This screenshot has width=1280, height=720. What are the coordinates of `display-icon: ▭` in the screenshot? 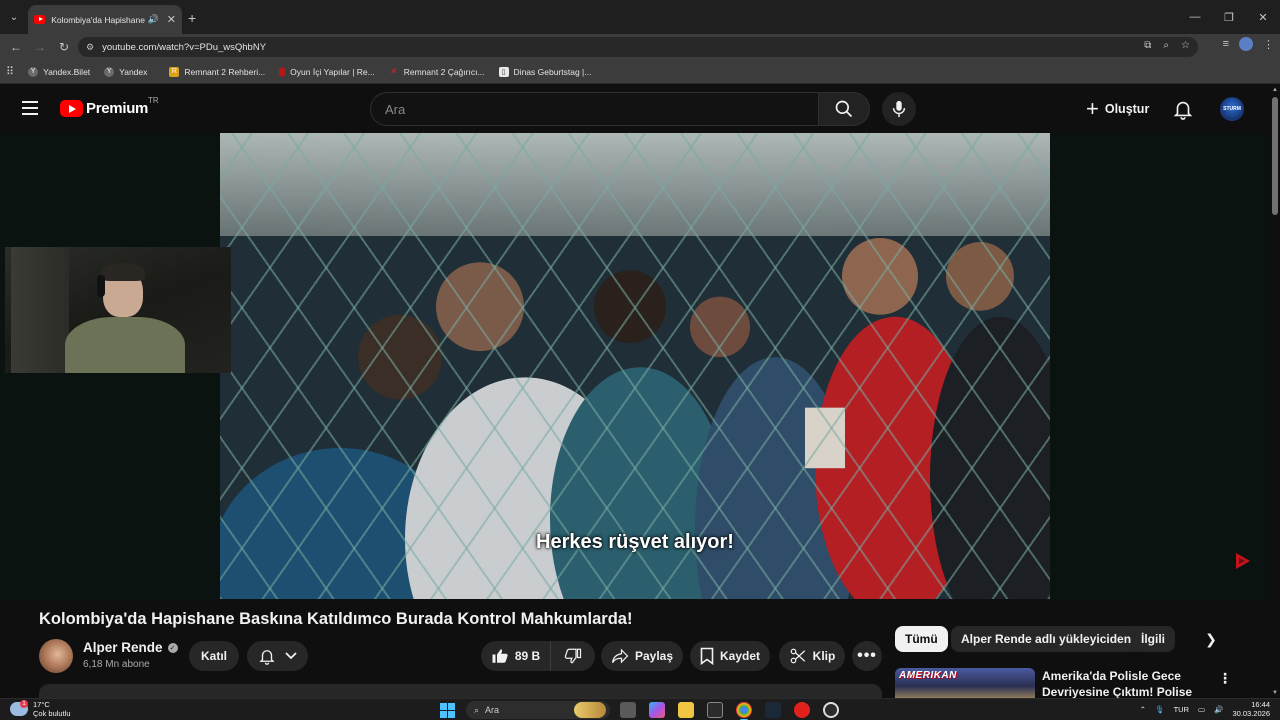 It's located at (1201, 709).